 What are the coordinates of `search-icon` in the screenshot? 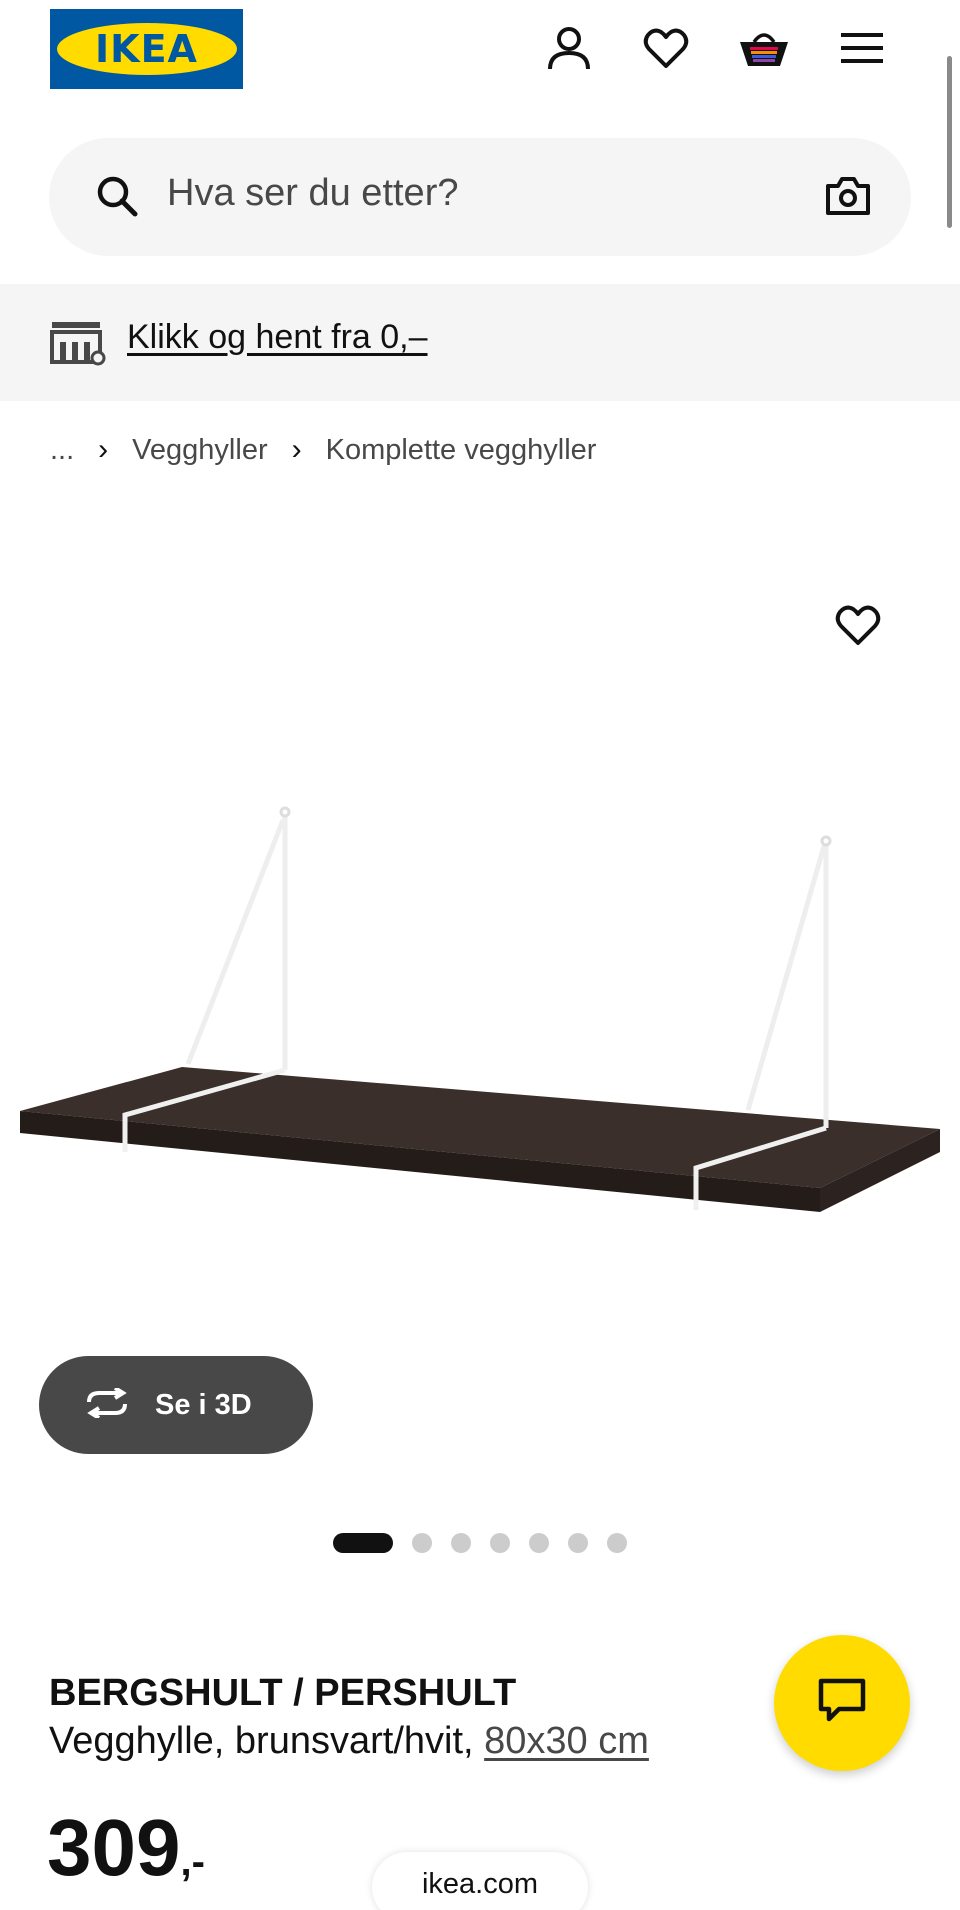 It's located at (117, 198).